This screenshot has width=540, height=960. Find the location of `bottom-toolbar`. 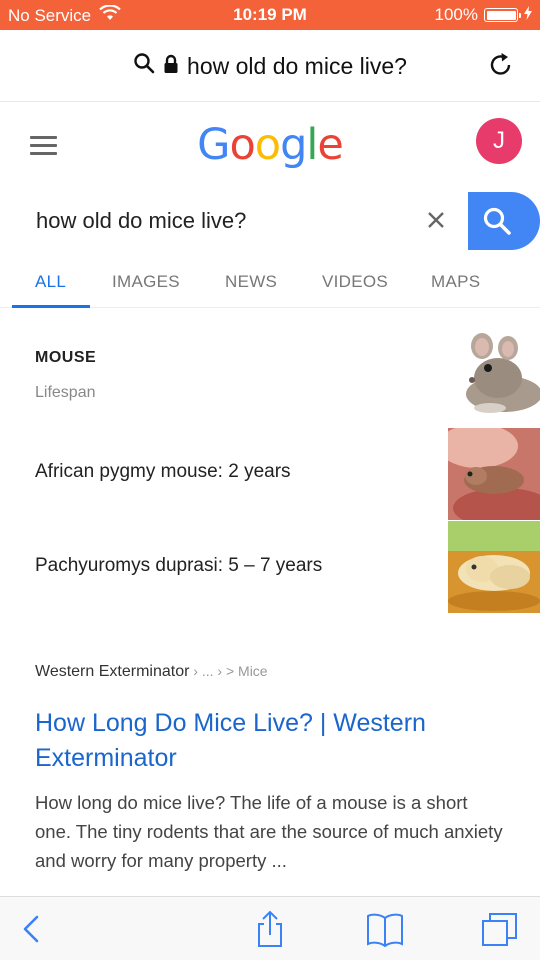

bottom-toolbar is located at coordinates (270, 928).